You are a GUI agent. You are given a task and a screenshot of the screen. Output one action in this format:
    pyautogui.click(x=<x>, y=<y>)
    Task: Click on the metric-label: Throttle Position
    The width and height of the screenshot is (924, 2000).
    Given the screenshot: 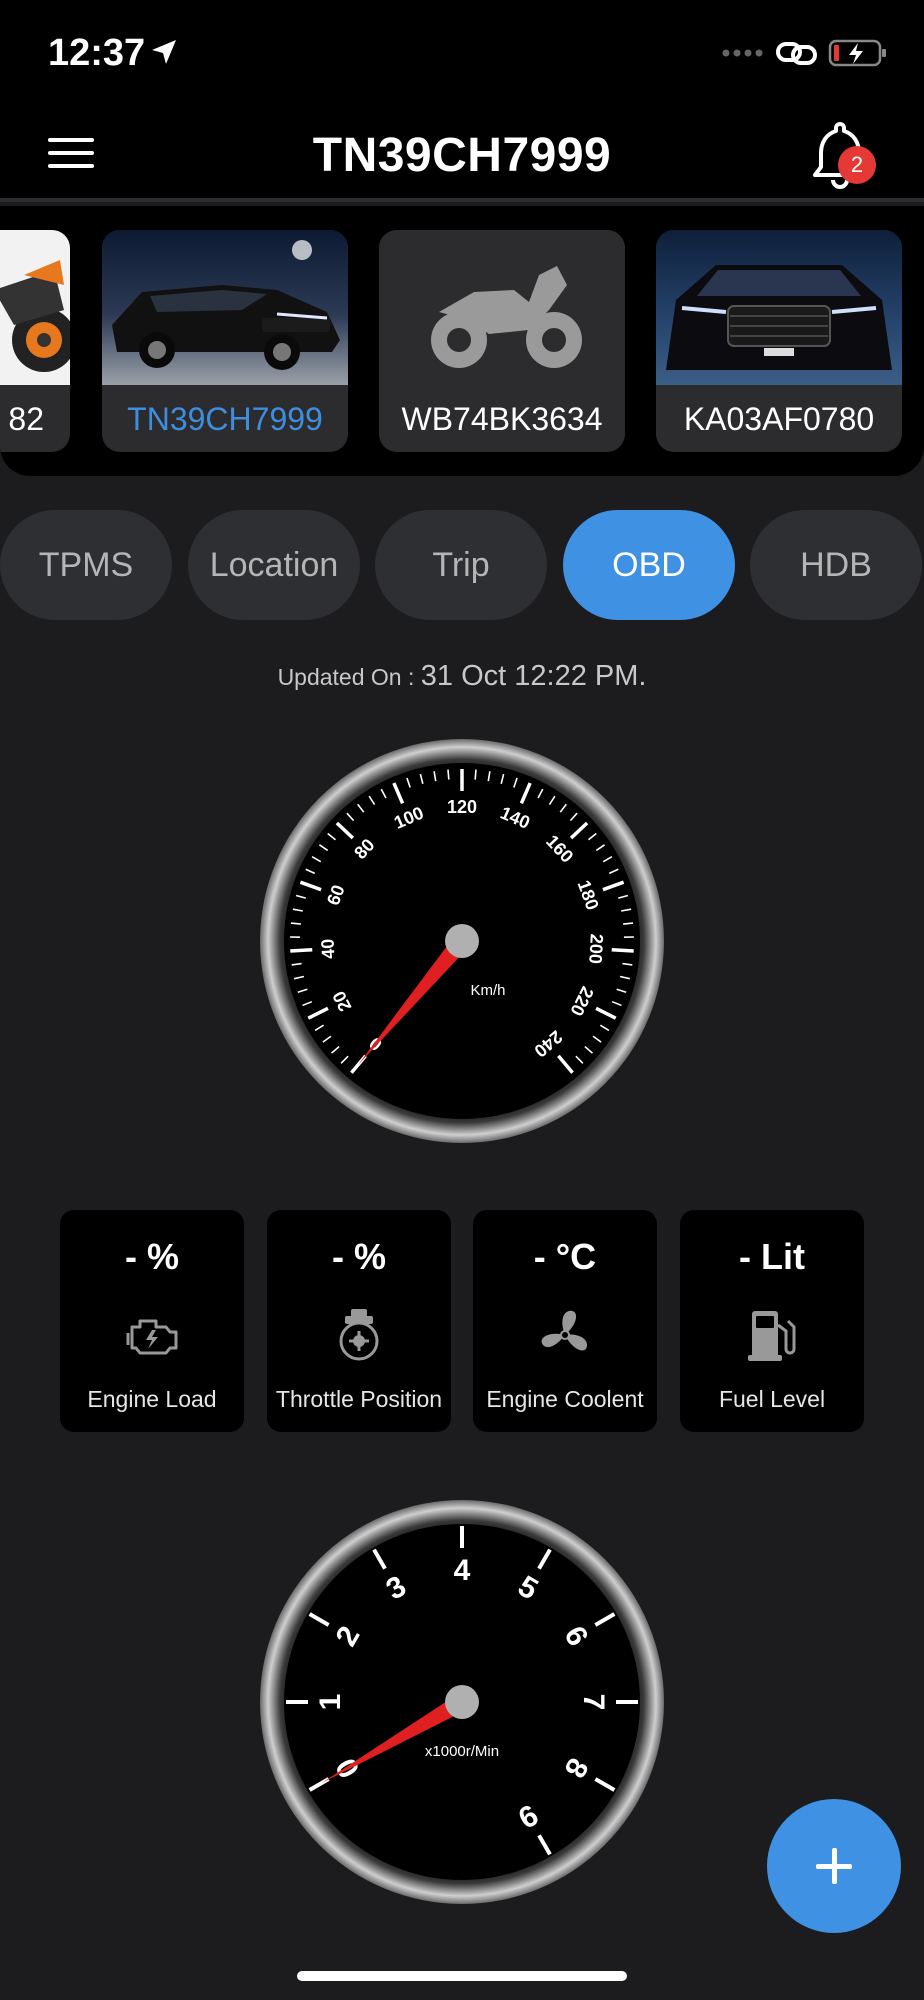 What is the action you would take?
    pyautogui.click(x=359, y=1399)
    